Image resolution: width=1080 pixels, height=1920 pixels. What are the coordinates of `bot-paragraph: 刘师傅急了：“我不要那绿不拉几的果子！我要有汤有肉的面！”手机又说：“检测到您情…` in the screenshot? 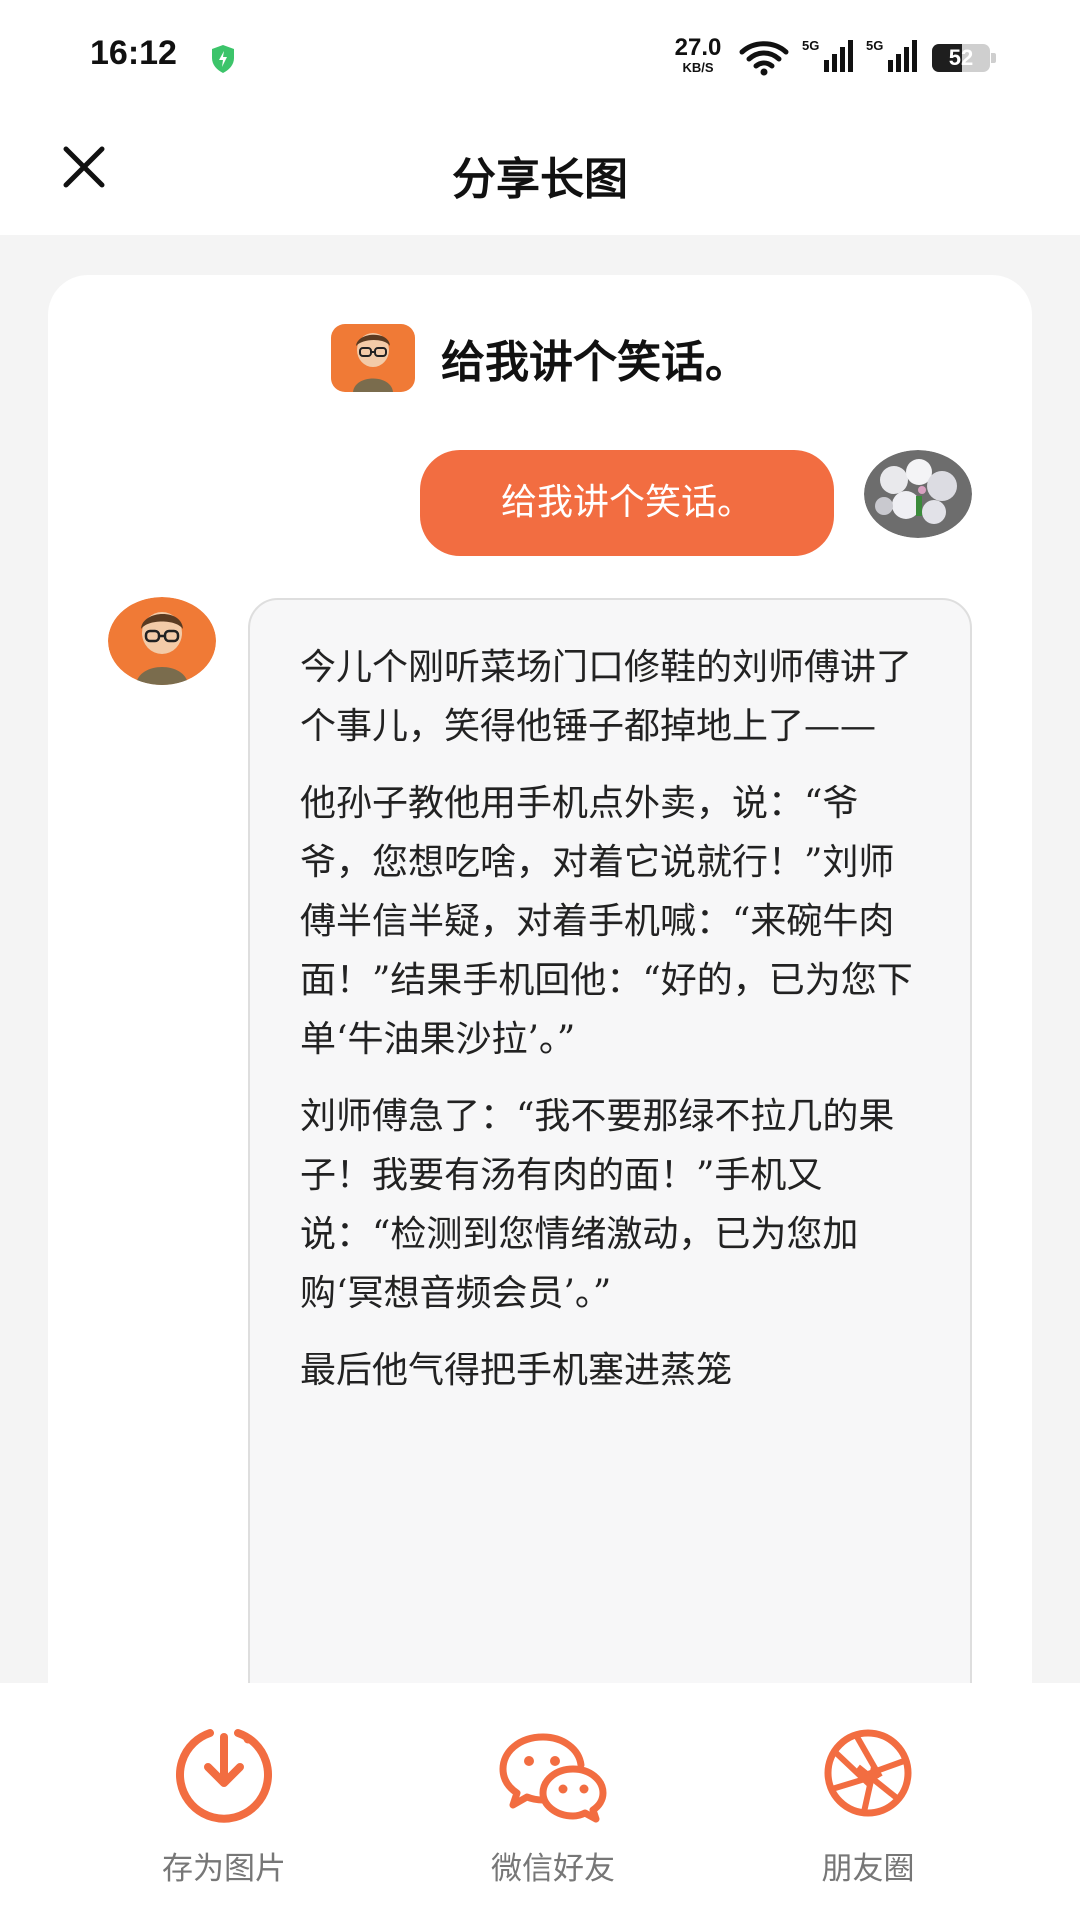 It's located at (597, 1205).